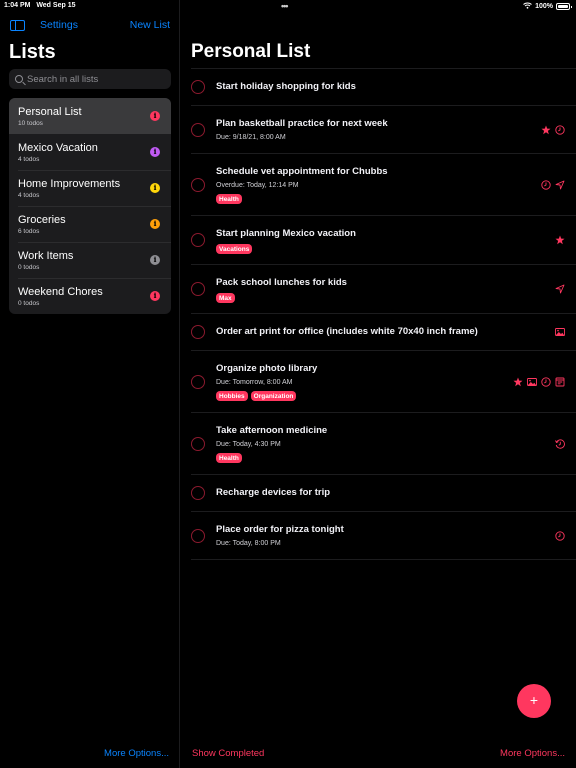  I want to click on sidebar-list-item: Mexico Vacation 4 todos i, so click(90, 152).